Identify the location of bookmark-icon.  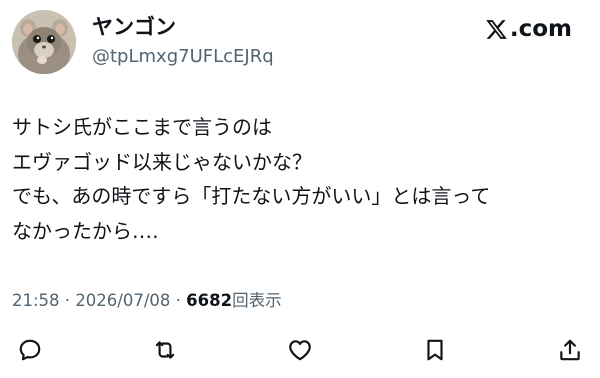
(435, 350).